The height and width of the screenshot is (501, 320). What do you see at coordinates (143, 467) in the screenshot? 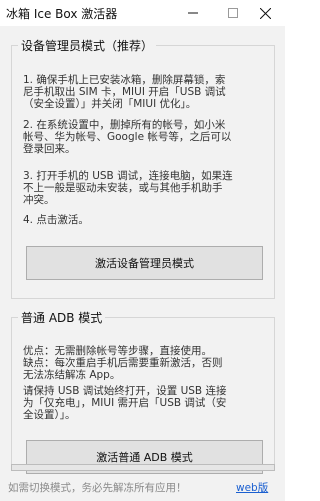
I see `progress-bar` at bounding box center [143, 467].